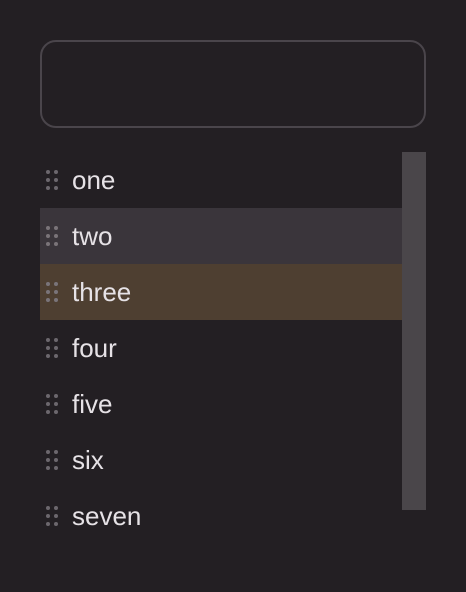 The height and width of the screenshot is (592, 466). What do you see at coordinates (92, 404) in the screenshot?
I see `list-item-label: five` at bounding box center [92, 404].